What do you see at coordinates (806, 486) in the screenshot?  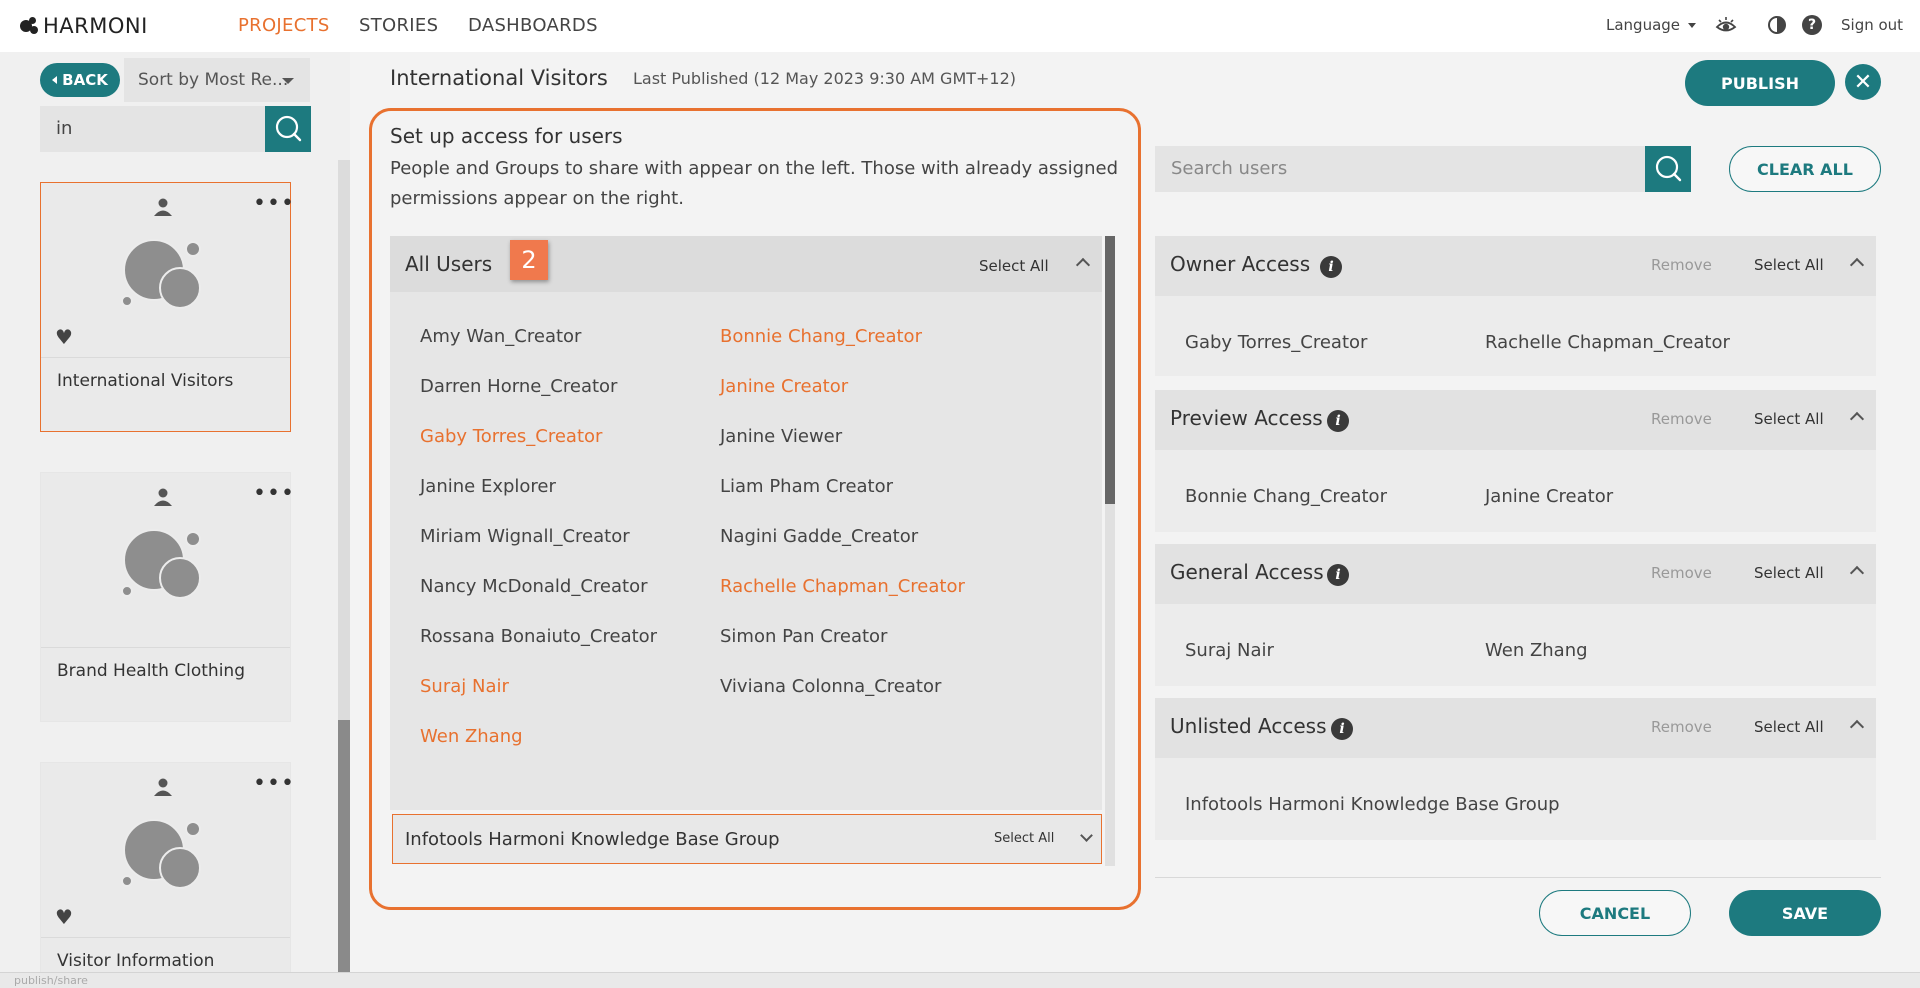 I see `user-item: Liam Pham Creator` at bounding box center [806, 486].